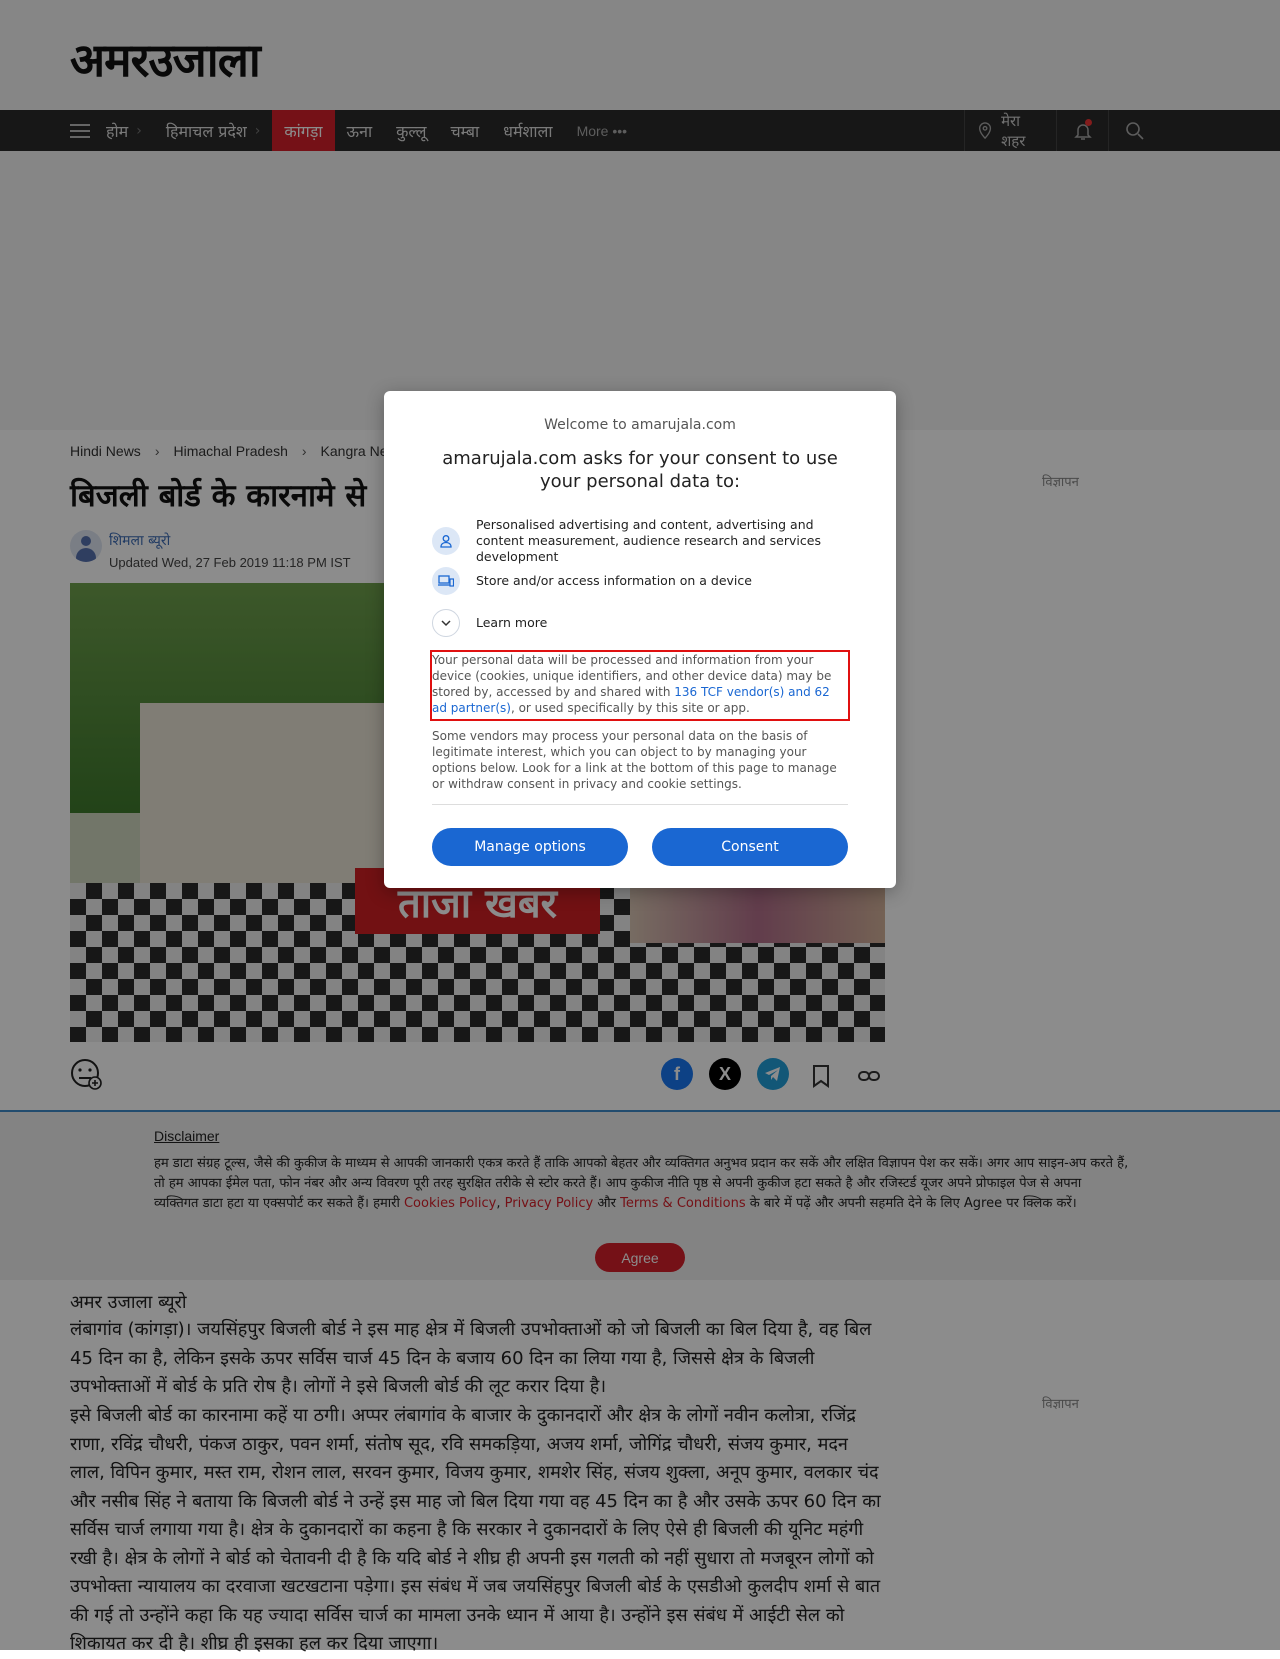  Describe the element at coordinates (640, 425) in the screenshot. I see `consent-welcome: Welcome to amarujala.com` at that location.